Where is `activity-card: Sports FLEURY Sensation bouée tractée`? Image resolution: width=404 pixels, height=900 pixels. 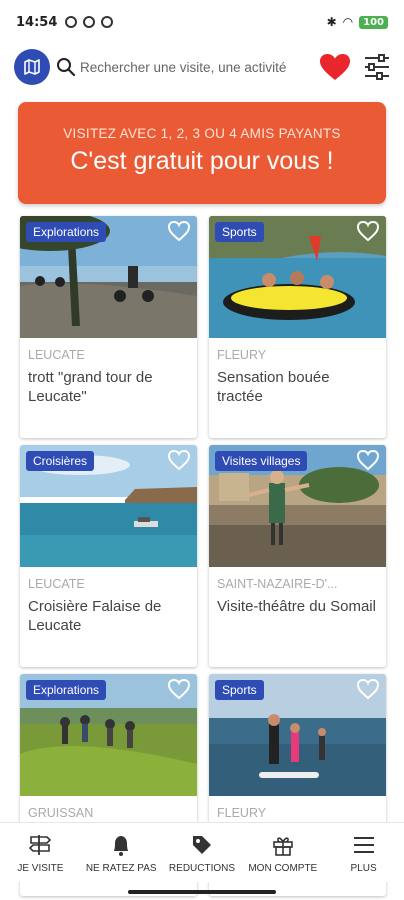
activity-card: Sports FLEURY Sensation bouée tractée is located at coordinates (297, 327).